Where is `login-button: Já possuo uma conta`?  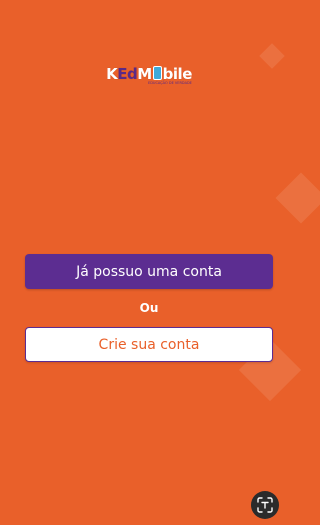 login-button: Já possuo uma conta is located at coordinates (149, 271).